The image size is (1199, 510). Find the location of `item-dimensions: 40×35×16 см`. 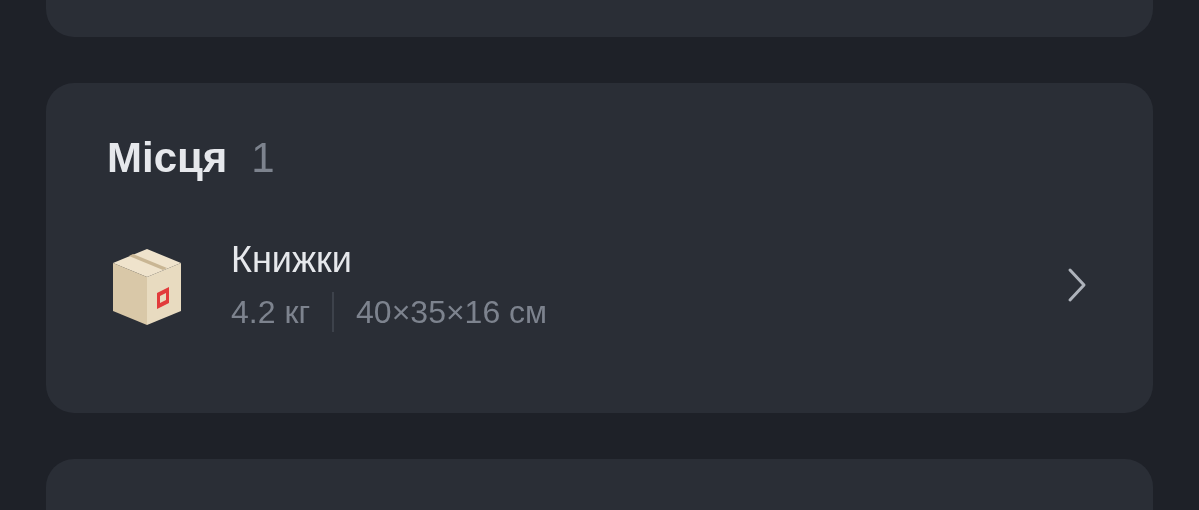

item-dimensions: 40×35×16 см is located at coordinates (452, 312).